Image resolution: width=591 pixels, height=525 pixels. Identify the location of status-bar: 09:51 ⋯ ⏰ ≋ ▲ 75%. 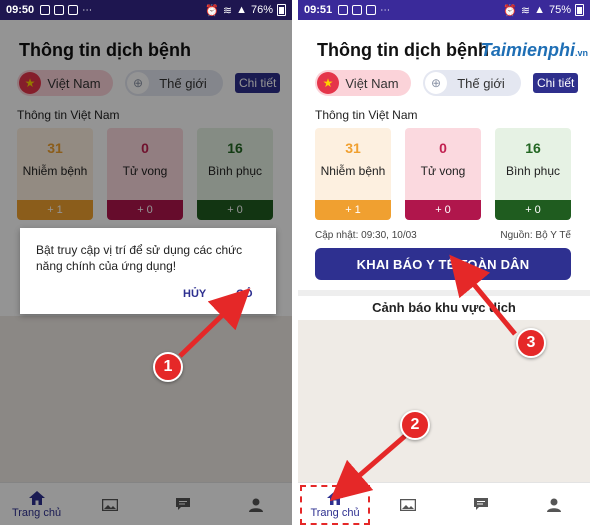
(444, 10).